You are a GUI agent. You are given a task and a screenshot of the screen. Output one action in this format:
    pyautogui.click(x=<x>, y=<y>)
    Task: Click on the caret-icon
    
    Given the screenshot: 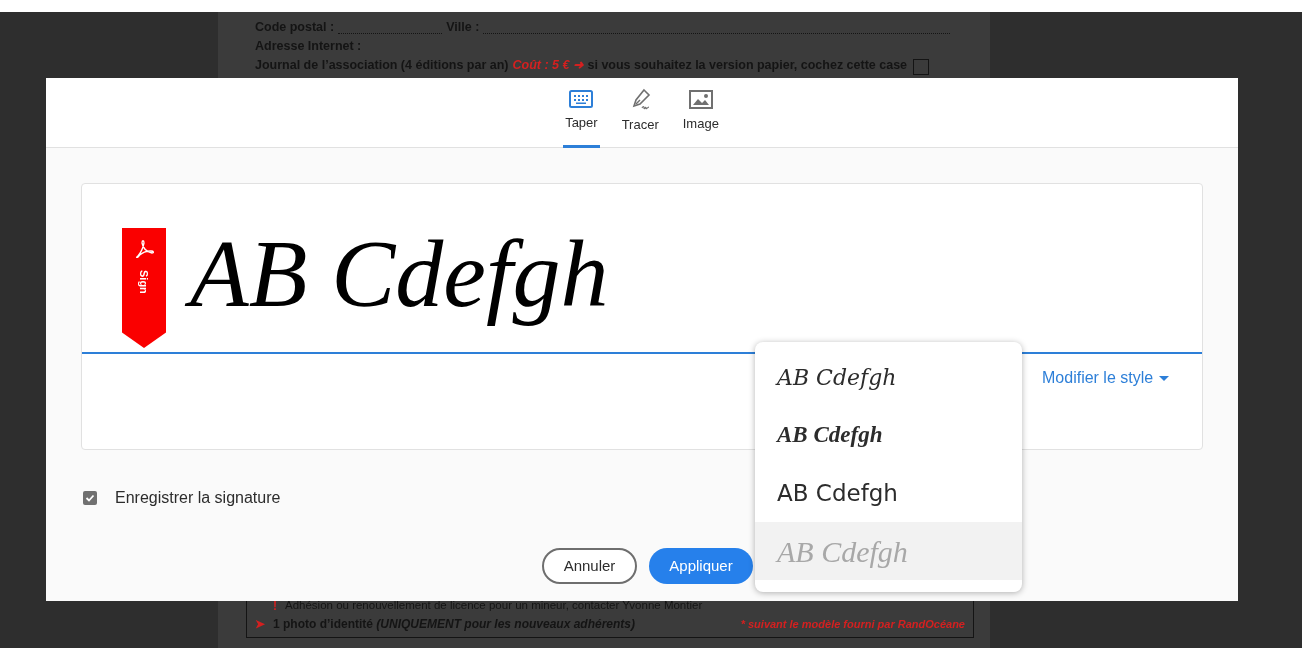 What is the action you would take?
    pyautogui.click(x=1164, y=378)
    